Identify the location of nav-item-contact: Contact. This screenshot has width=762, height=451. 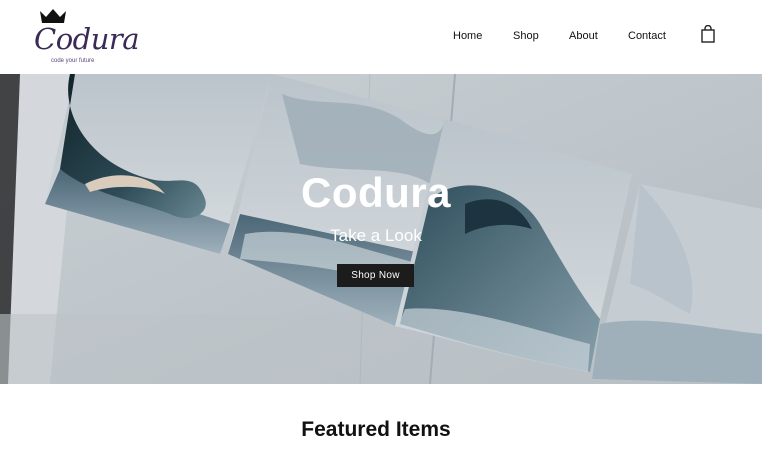
(647, 36).